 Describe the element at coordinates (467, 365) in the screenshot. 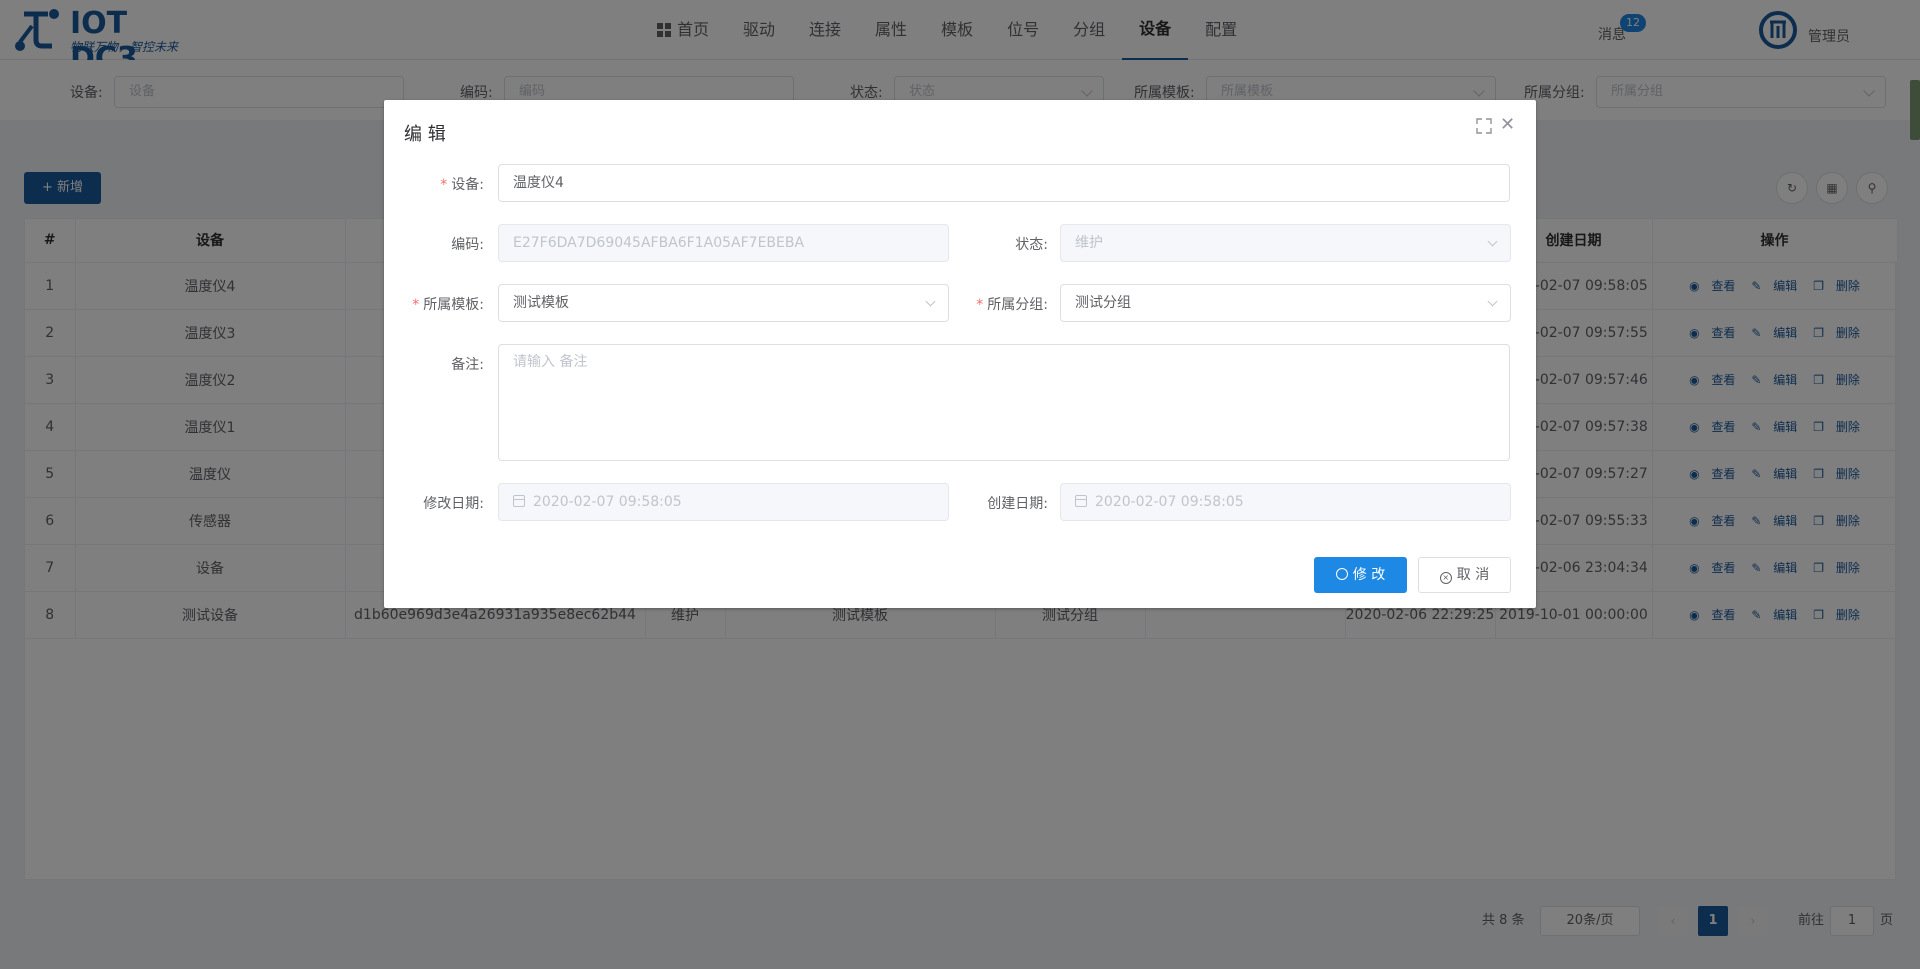

I see `remark-field-label: 备注:` at that location.